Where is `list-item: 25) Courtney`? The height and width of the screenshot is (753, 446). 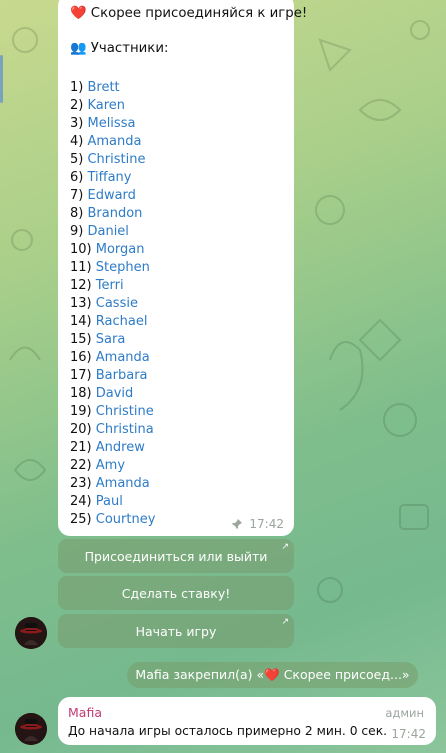 list-item: 25) Courtney is located at coordinates (113, 519).